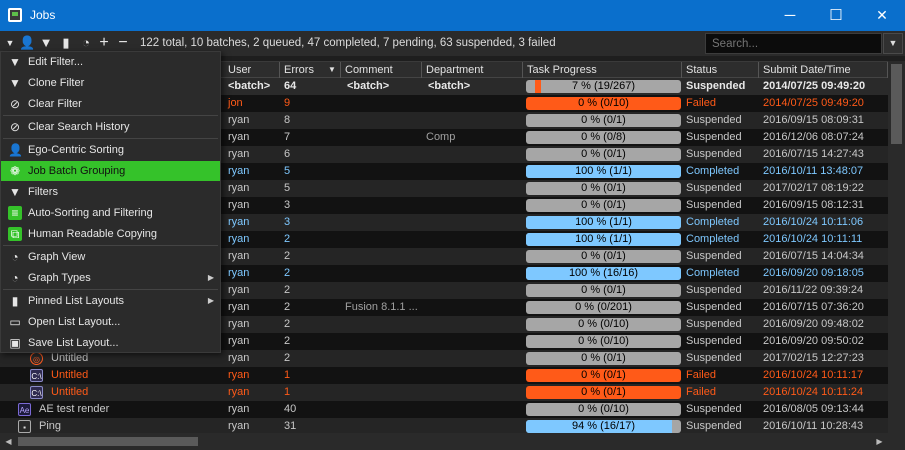 This screenshot has width=905, height=450. Describe the element at coordinates (793, 43) in the screenshot. I see `search-input` at that location.